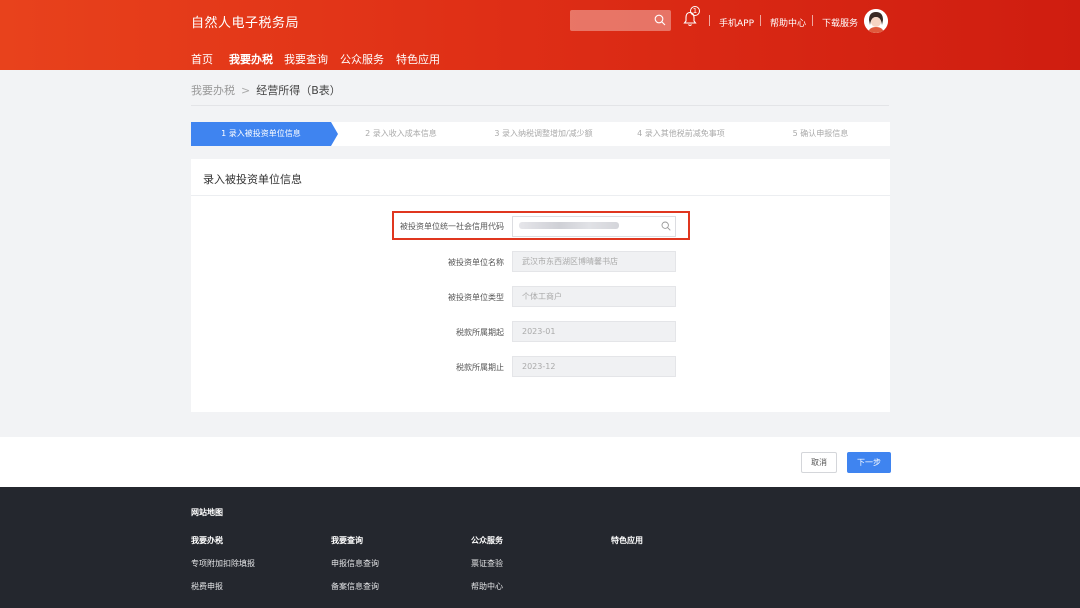 The height and width of the screenshot is (608, 1080). Describe the element at coordinates (487, 586) in the screenshot. I see `footer-link: 帮助中心` at that location.